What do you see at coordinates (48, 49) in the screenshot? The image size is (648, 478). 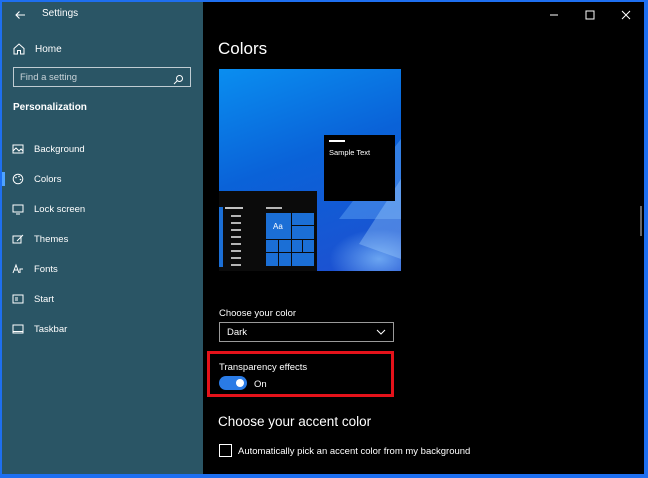 I see `home-label: Home` at bounding box center [48, 49].